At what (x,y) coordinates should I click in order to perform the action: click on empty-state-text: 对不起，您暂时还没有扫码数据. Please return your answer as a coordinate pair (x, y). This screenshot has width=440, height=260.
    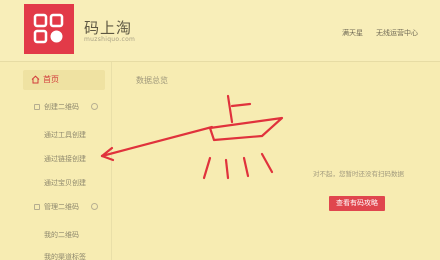
    Looking at the image, I should click on (358, 174).